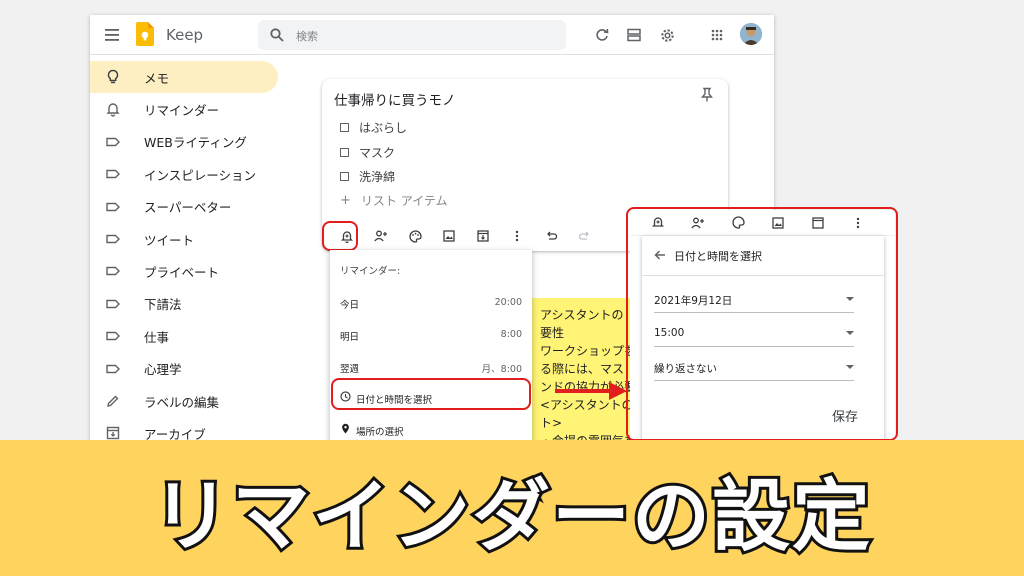 Image resolution: width=1024 pixels, height=576 pixels. Describe the element at coordinates (113, 401) in the screenshot. I see `pencil-icon` at that location.